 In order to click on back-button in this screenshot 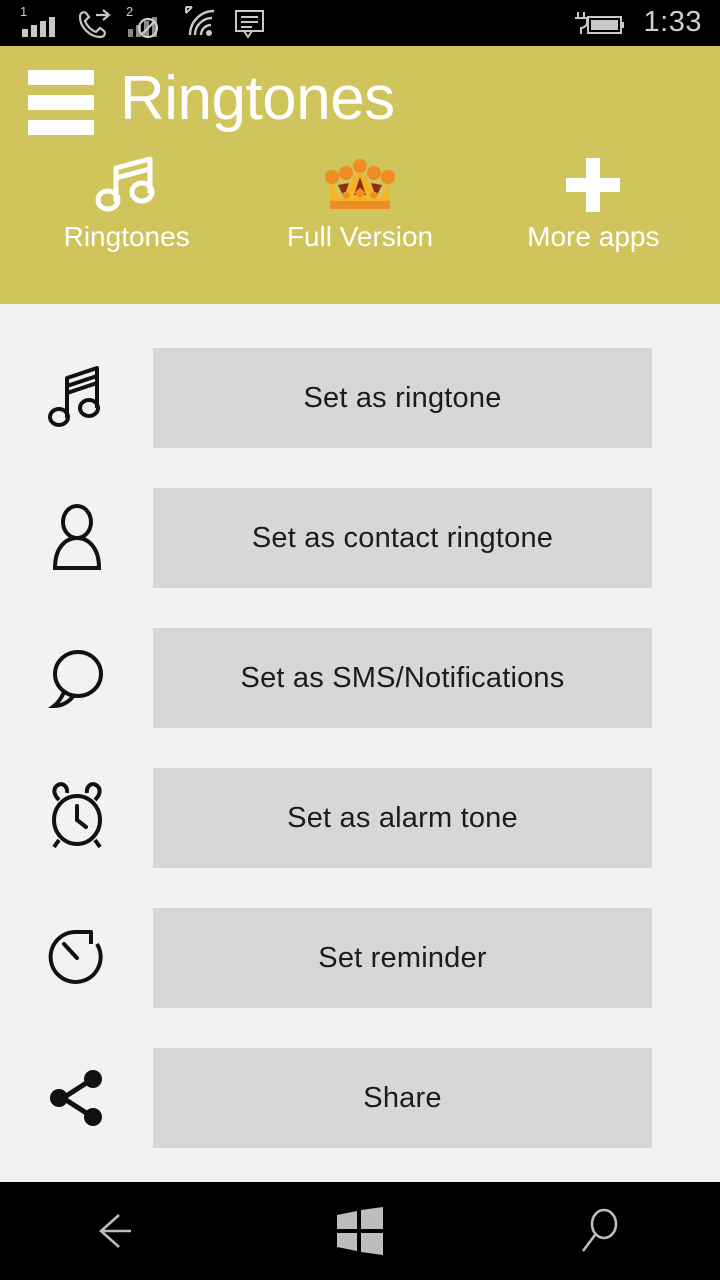, I will do `click(120, 1231)`.